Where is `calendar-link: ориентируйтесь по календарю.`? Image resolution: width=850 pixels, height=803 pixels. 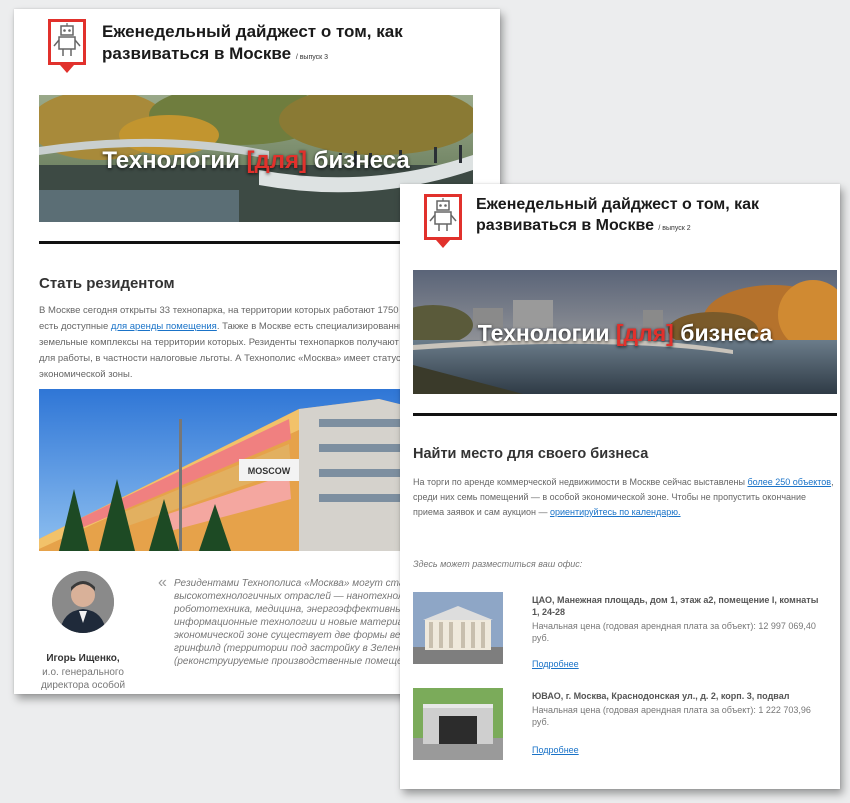
calendar-link: ориентируйтесь по календарю. is located at coordinates (615, 512).